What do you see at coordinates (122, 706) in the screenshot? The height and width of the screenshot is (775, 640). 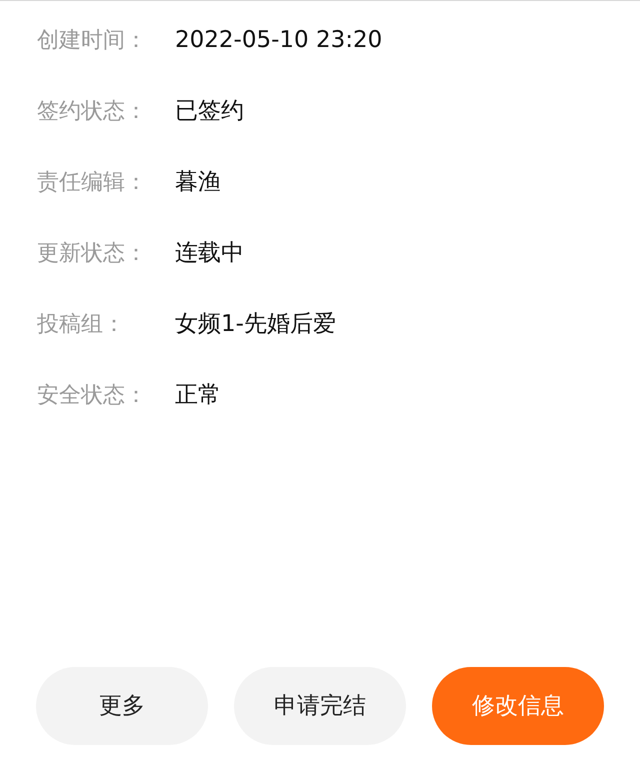 I see `action-button: 更多` at bounding box center [122, 706].